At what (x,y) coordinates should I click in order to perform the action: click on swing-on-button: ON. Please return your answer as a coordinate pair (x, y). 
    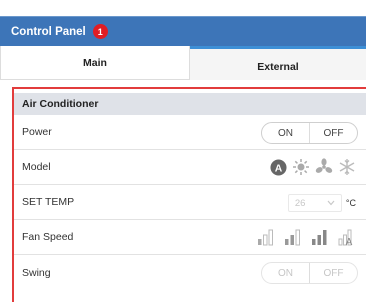
    Looking at the image, I should click on (285, 273).